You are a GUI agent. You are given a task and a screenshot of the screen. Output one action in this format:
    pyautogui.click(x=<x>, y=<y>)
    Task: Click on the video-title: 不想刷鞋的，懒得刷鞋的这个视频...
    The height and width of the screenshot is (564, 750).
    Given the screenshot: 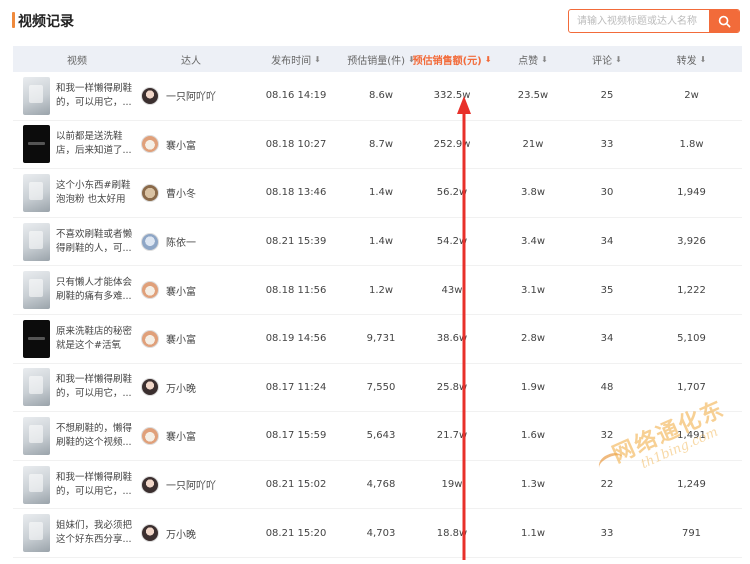 What is the action you would take?
    pyautogui.click(x=96, y=436)
    